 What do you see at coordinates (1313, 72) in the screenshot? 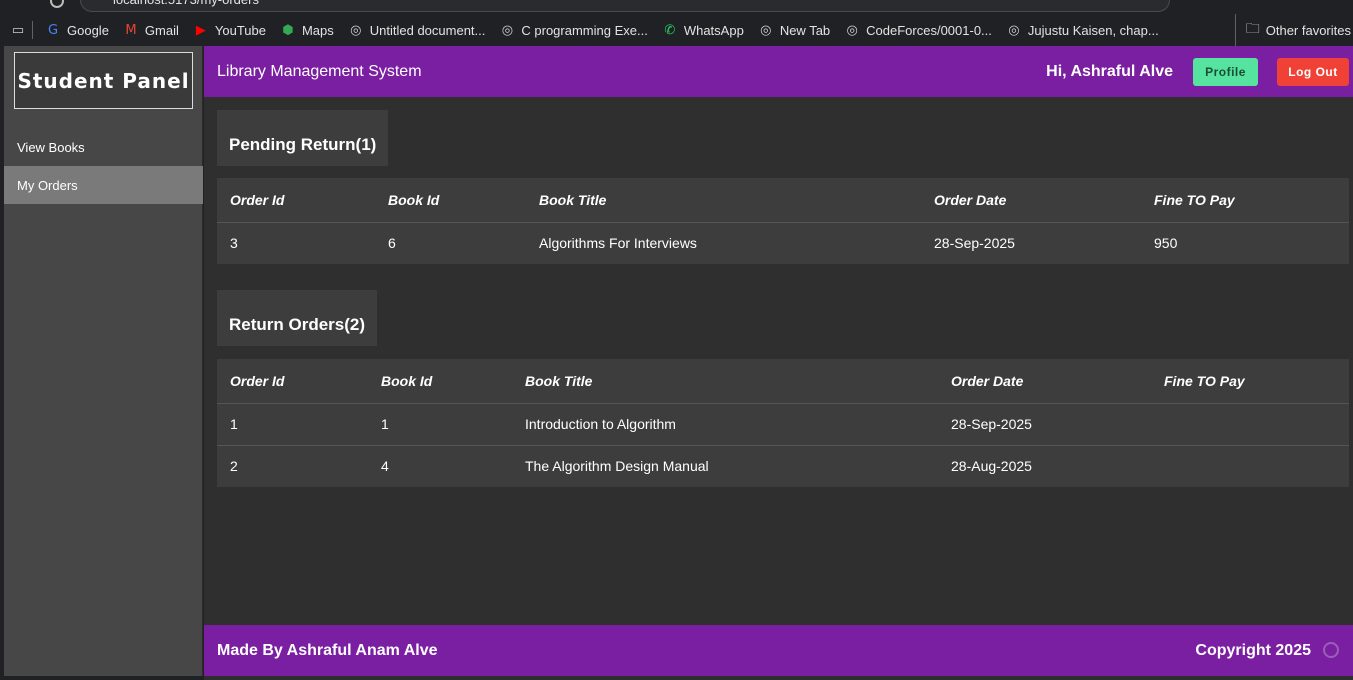
I see `logout-button: Log Out` at bounding box center [1313, 72].